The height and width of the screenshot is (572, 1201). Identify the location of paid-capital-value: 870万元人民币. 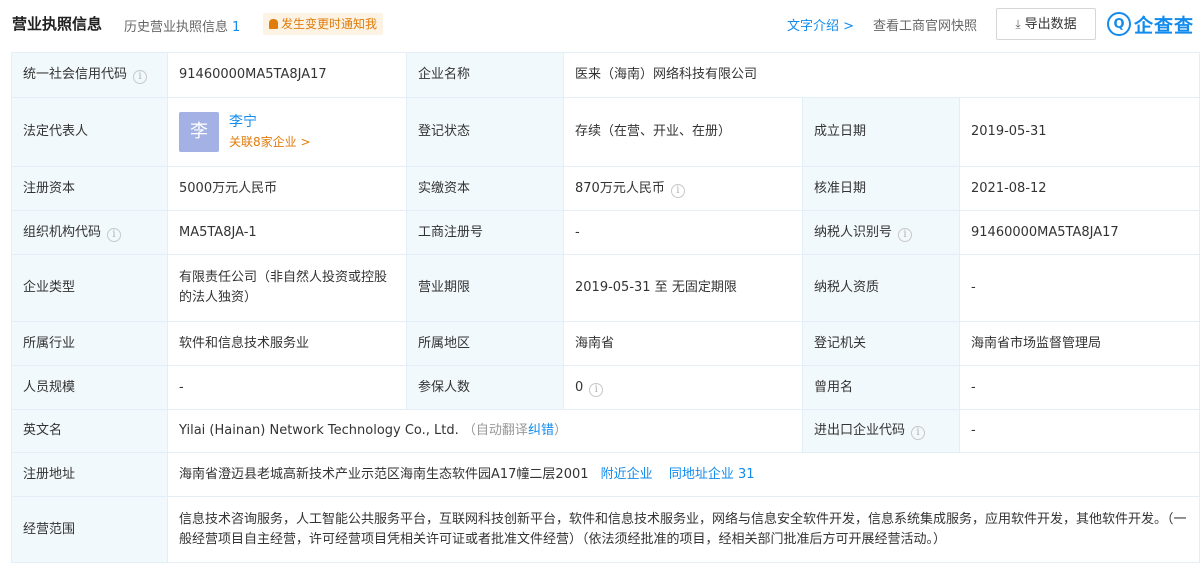
(620, 188).